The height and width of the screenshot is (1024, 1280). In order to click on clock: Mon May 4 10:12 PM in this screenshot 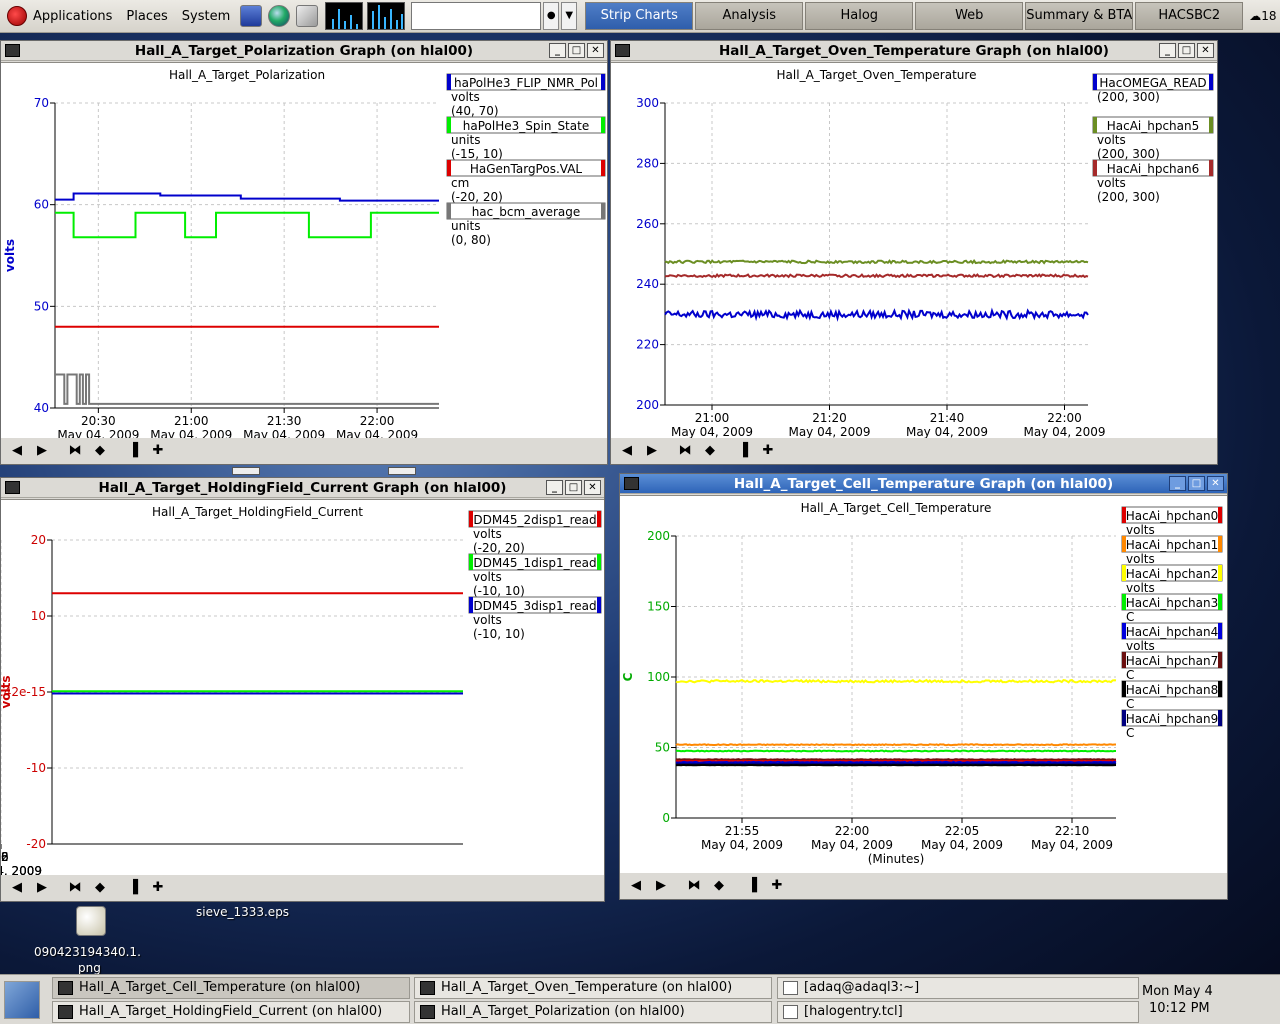, I will do `click(1177, 1000)`.